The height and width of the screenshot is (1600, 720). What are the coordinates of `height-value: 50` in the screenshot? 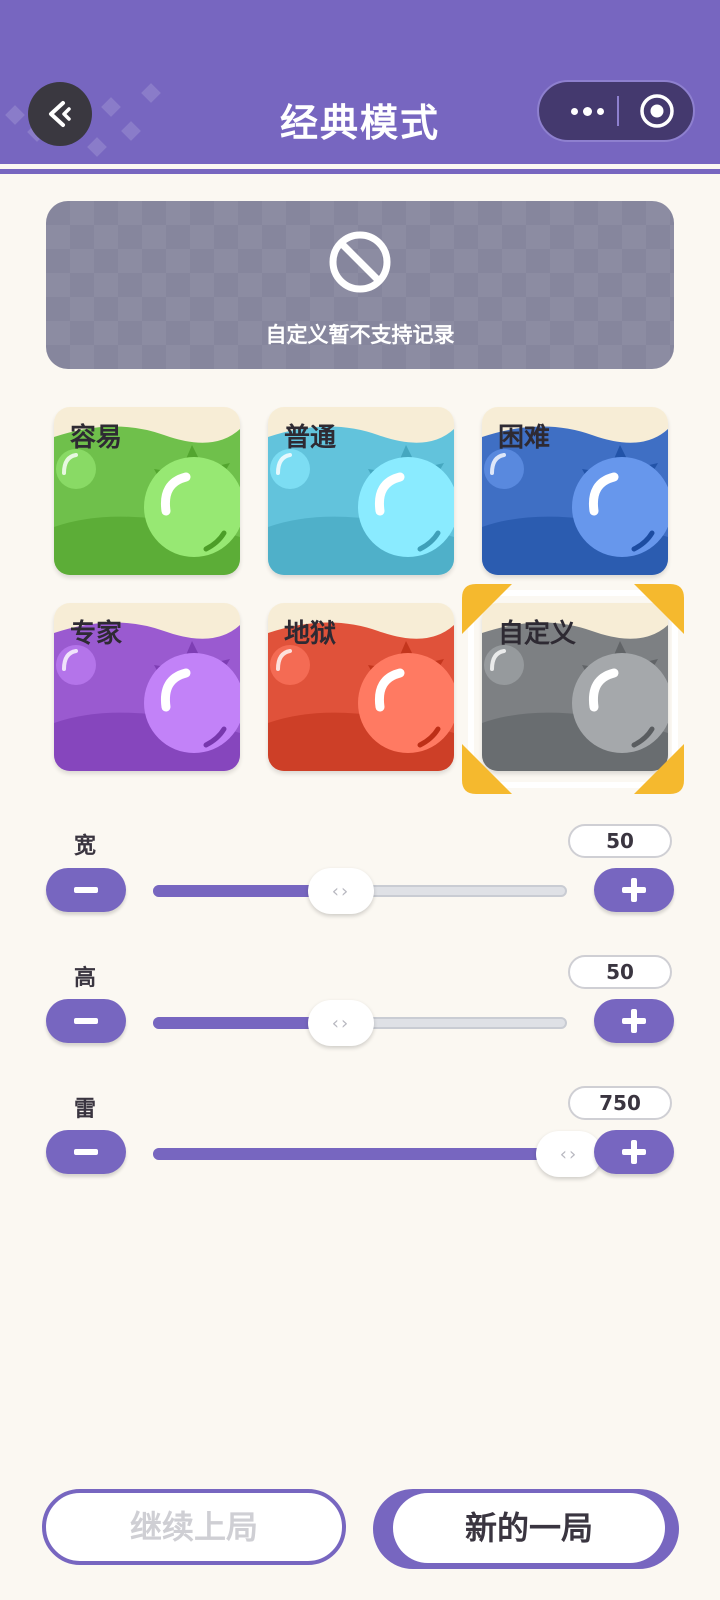 It's located at (620, 972).